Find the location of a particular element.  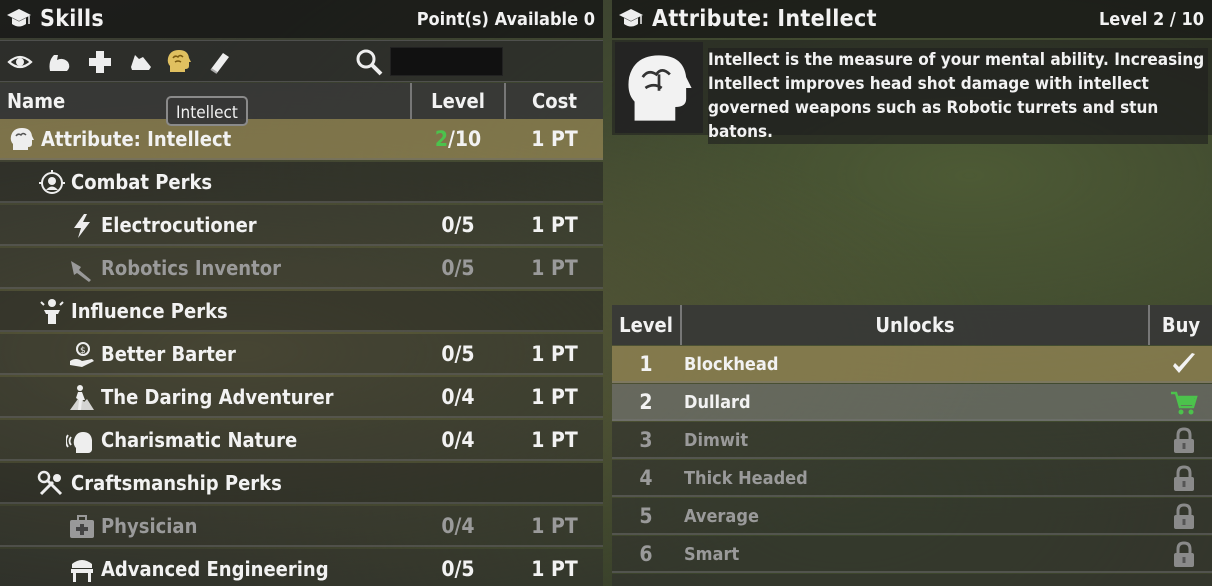

skill-name: Advanced Engineering is located at coordinates (215, 569).